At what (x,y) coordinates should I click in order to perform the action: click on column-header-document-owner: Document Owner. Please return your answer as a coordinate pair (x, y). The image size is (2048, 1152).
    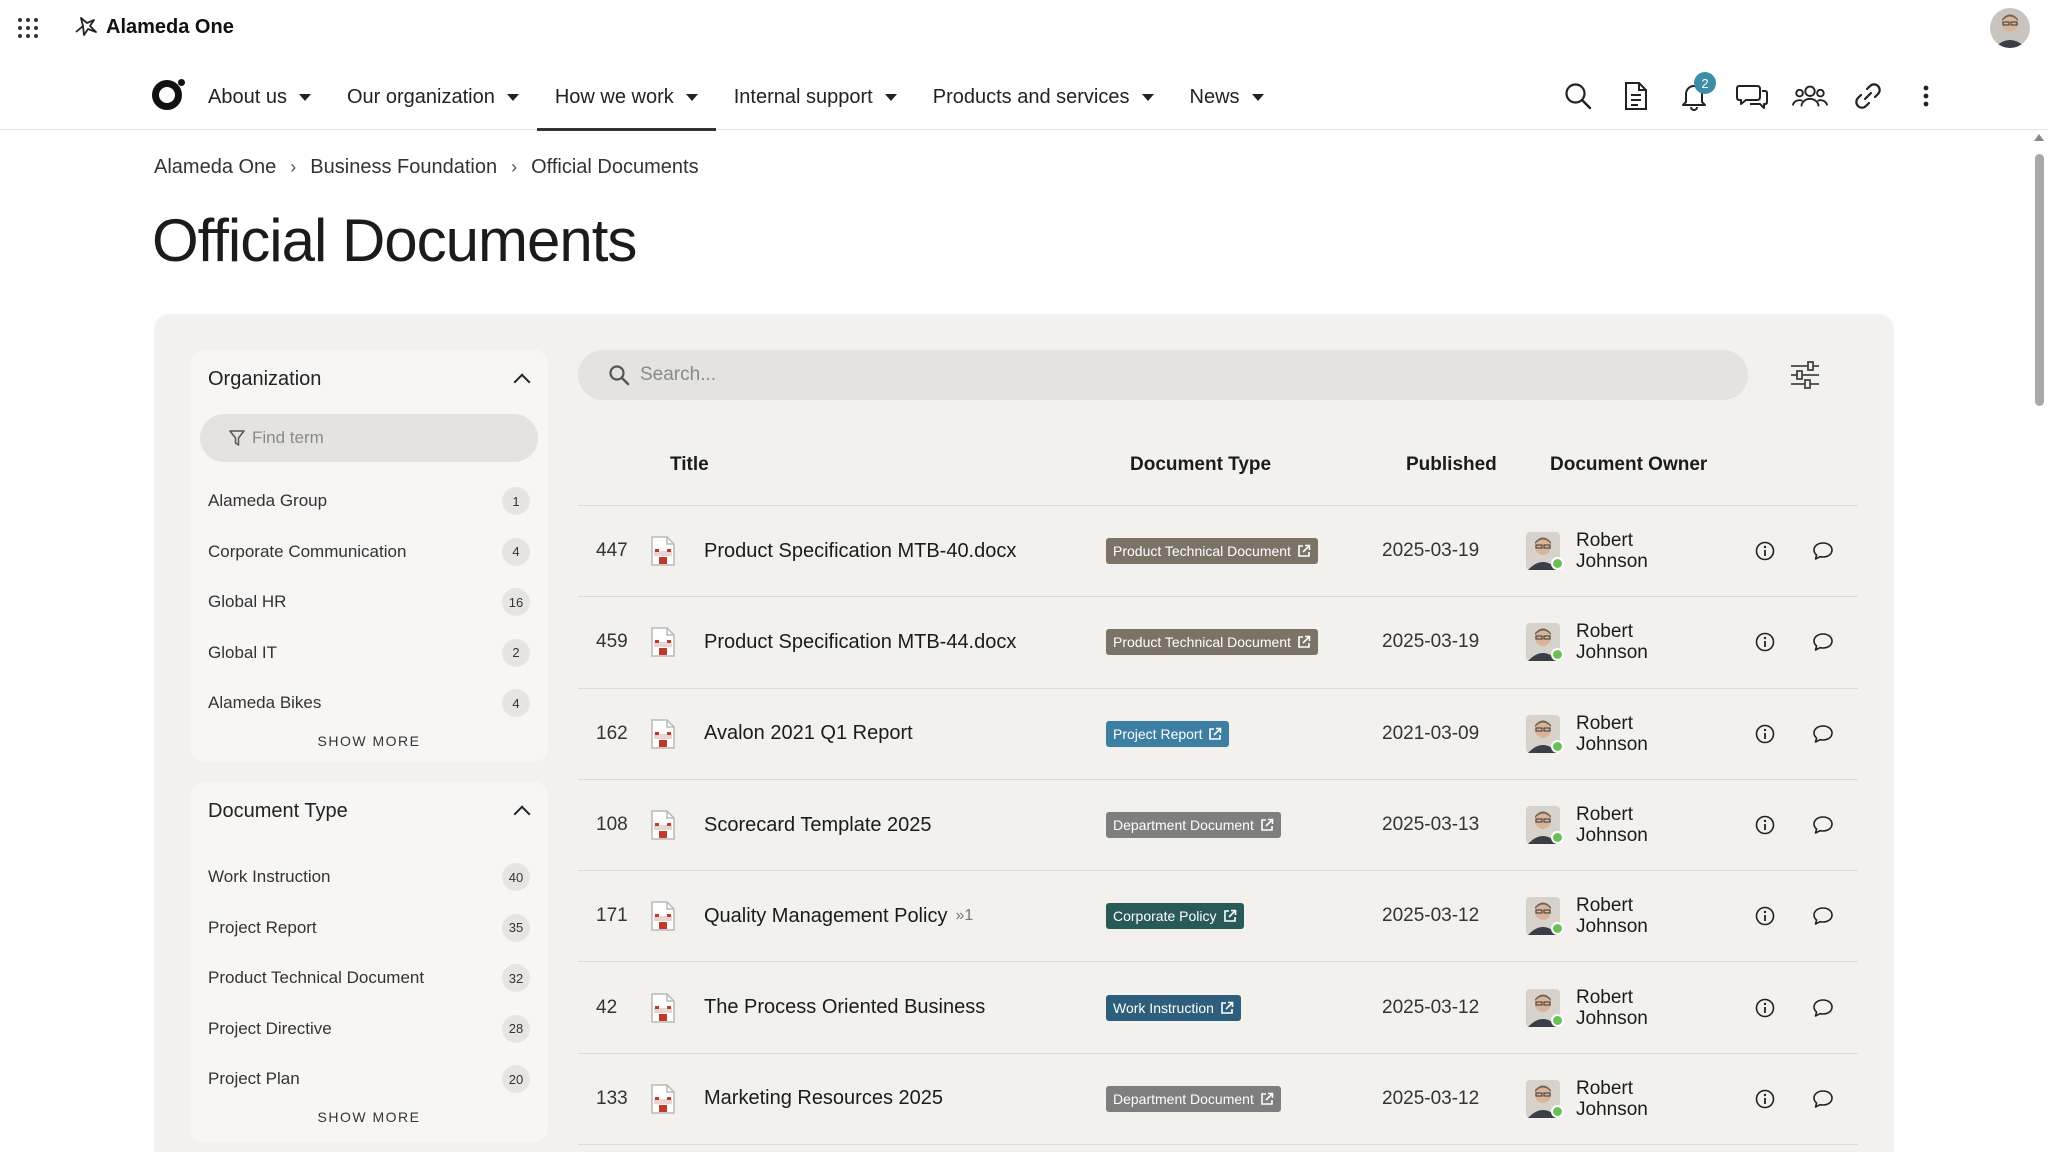
    Looking at the image, I should click on (1650, 465).